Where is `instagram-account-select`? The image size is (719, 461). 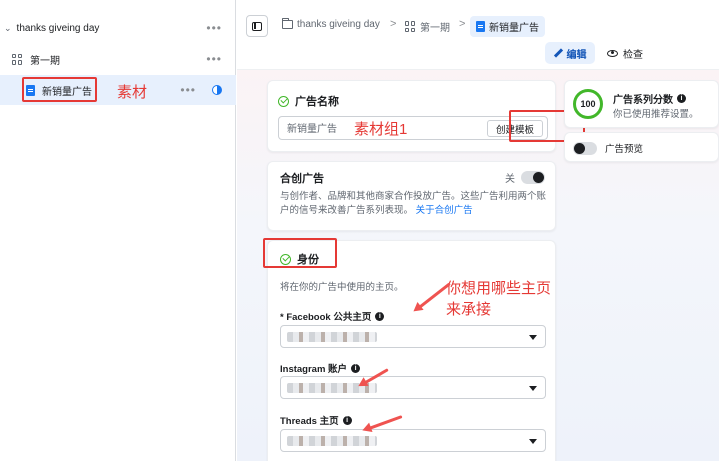
instagram-account-select is located at coordinates (413, 387).